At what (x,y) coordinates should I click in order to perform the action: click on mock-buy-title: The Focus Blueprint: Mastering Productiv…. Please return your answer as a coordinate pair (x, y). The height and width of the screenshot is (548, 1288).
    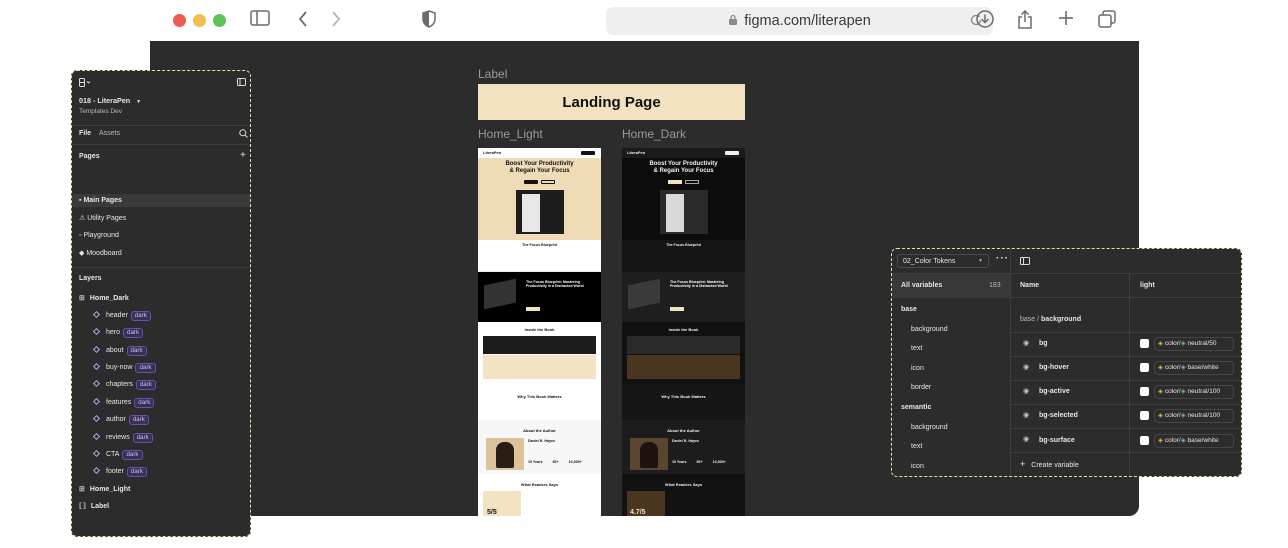
    Looking at the image, I should click on (555, 284).